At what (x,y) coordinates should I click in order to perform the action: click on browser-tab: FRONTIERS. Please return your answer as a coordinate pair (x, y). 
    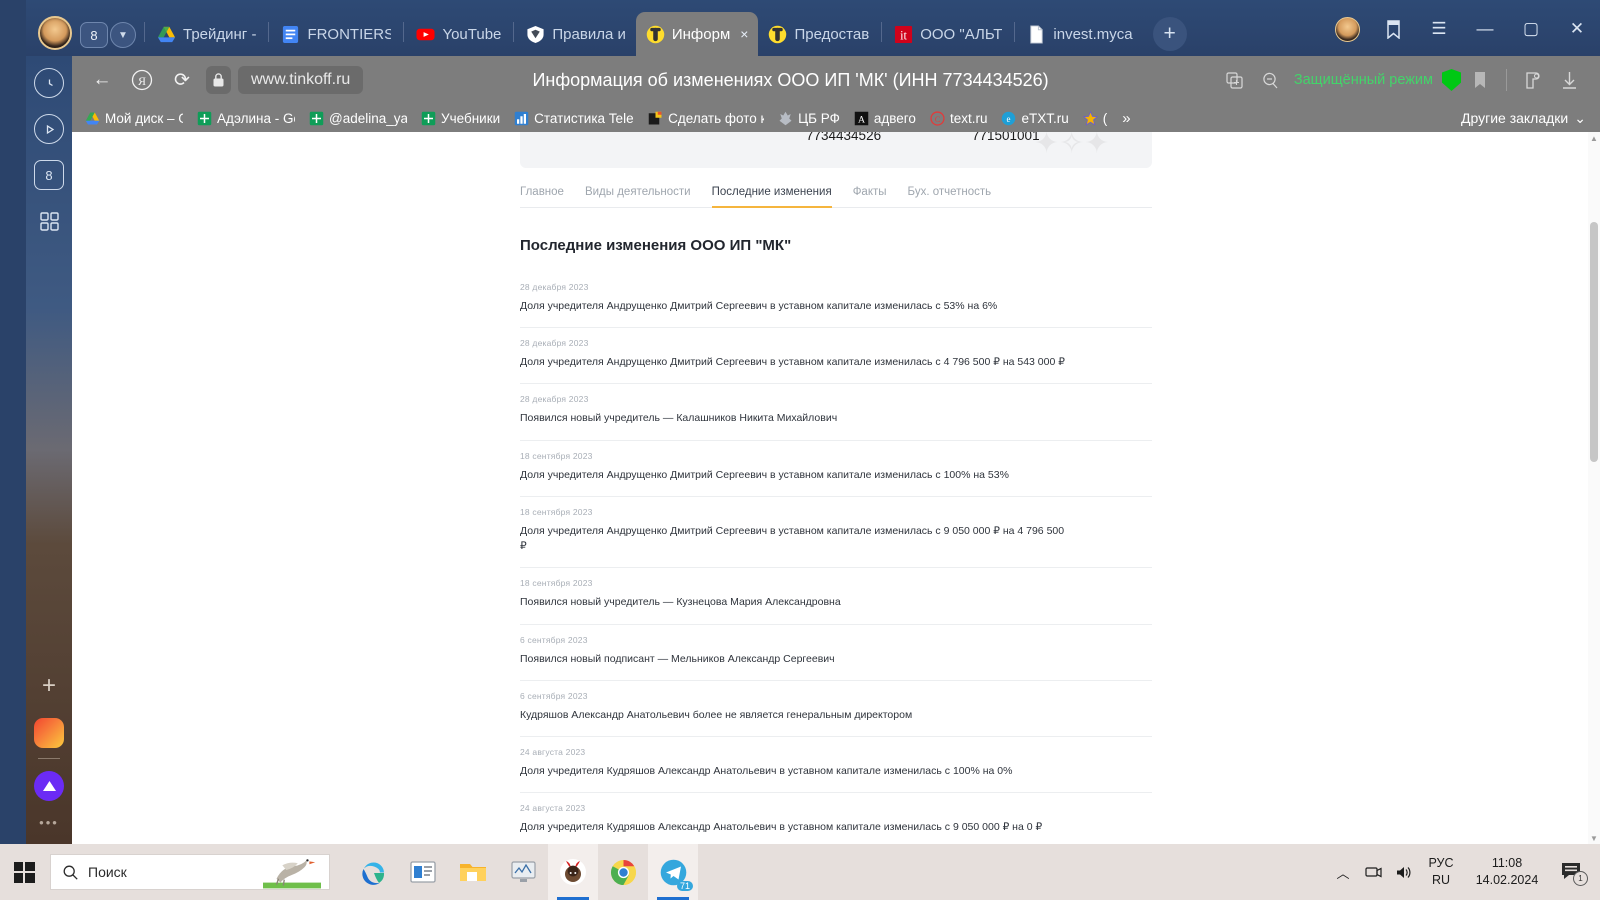
    Looking at the image, I should click on (336, 34).